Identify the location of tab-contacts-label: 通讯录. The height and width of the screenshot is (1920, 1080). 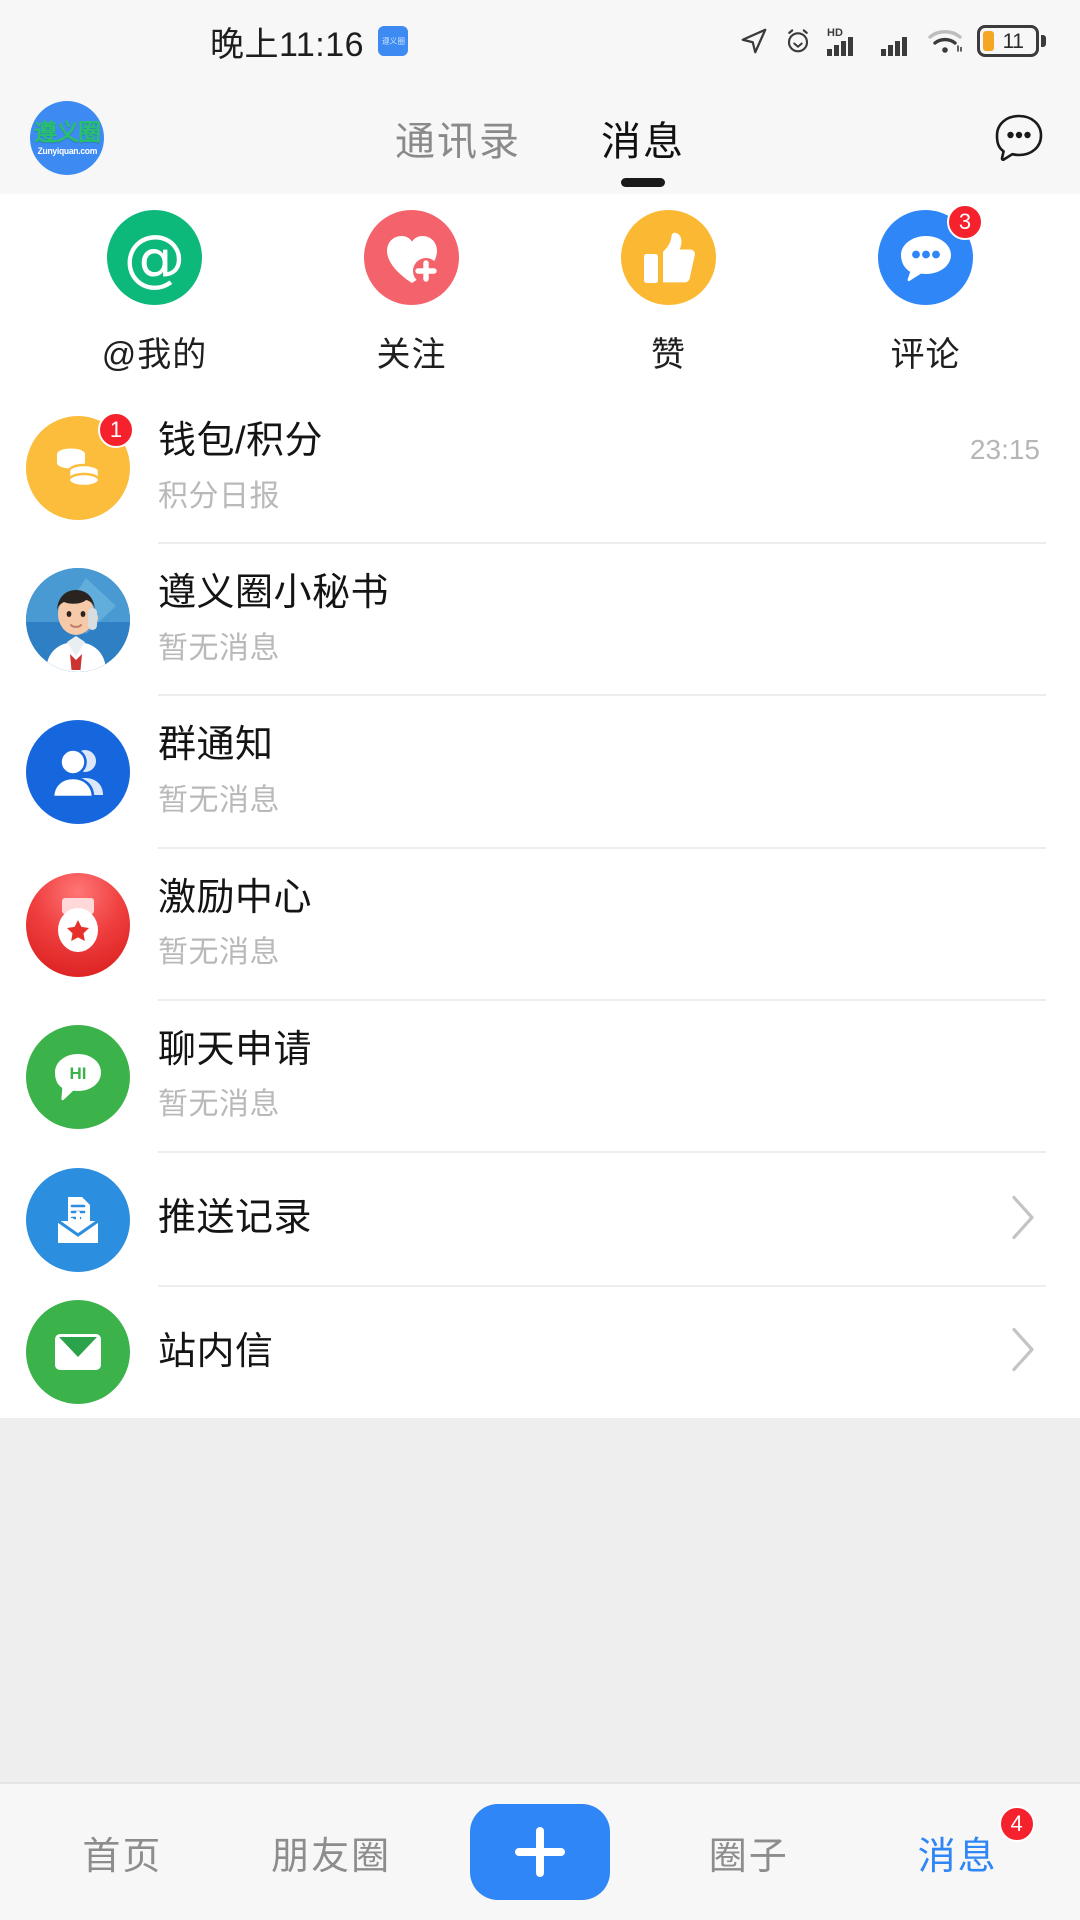
(458, 142).